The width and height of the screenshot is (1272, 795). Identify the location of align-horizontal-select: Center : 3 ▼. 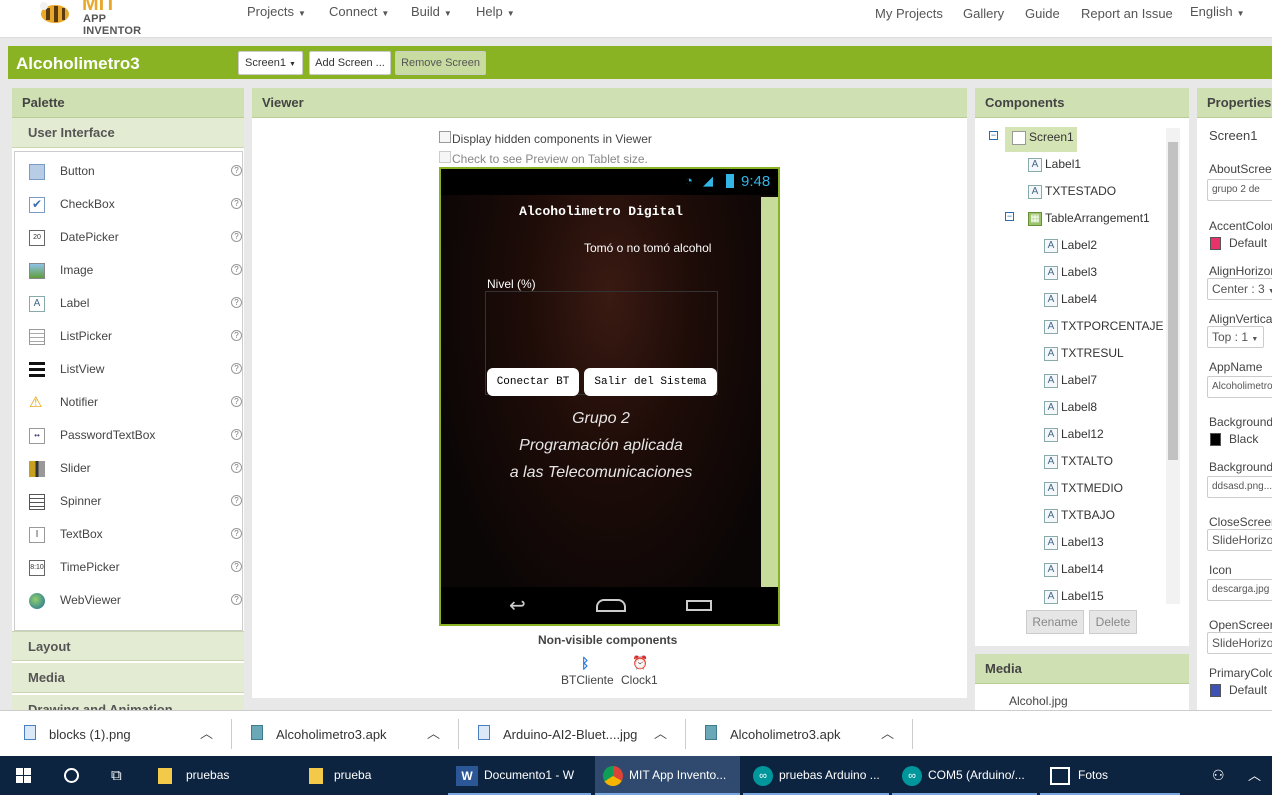
(1239, 289).